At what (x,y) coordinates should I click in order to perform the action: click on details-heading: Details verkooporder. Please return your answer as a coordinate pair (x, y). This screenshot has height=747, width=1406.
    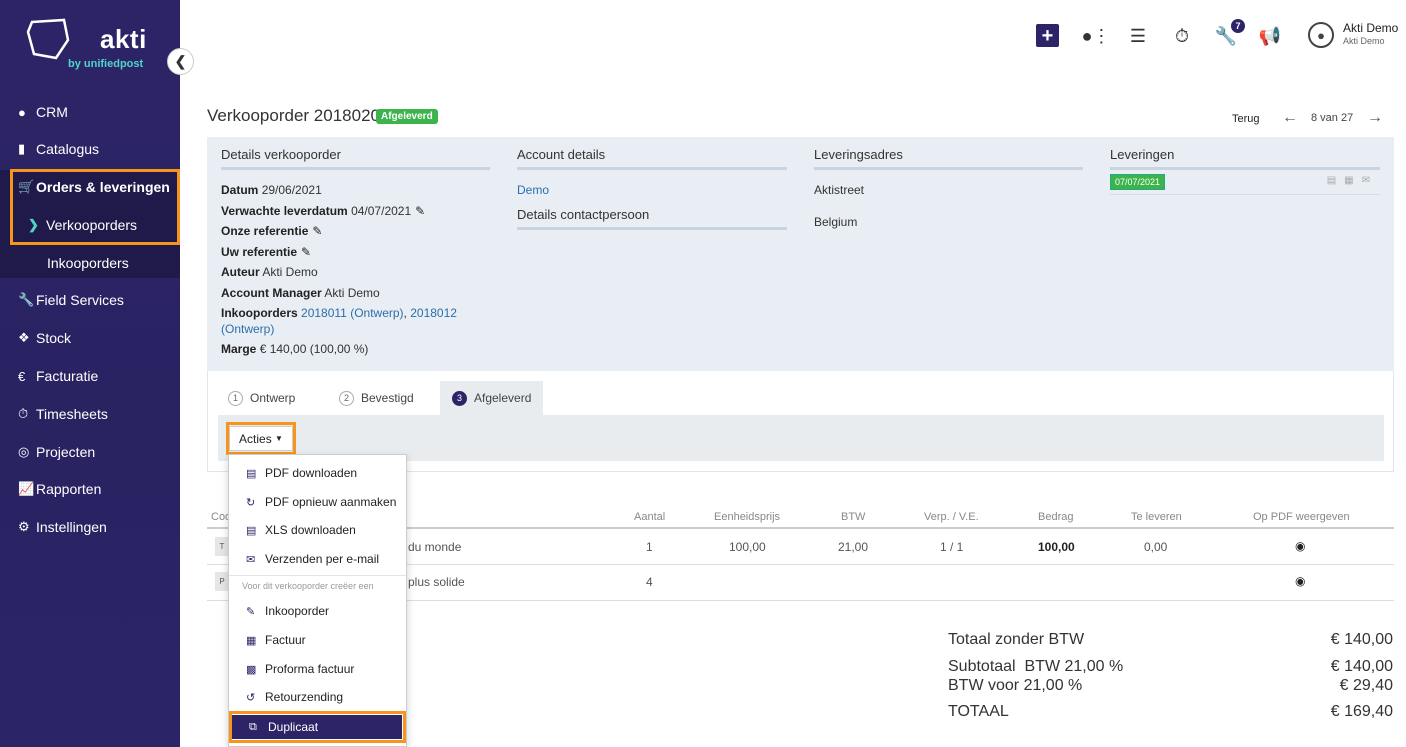
    Looking at the image, I should click on (355, 158).